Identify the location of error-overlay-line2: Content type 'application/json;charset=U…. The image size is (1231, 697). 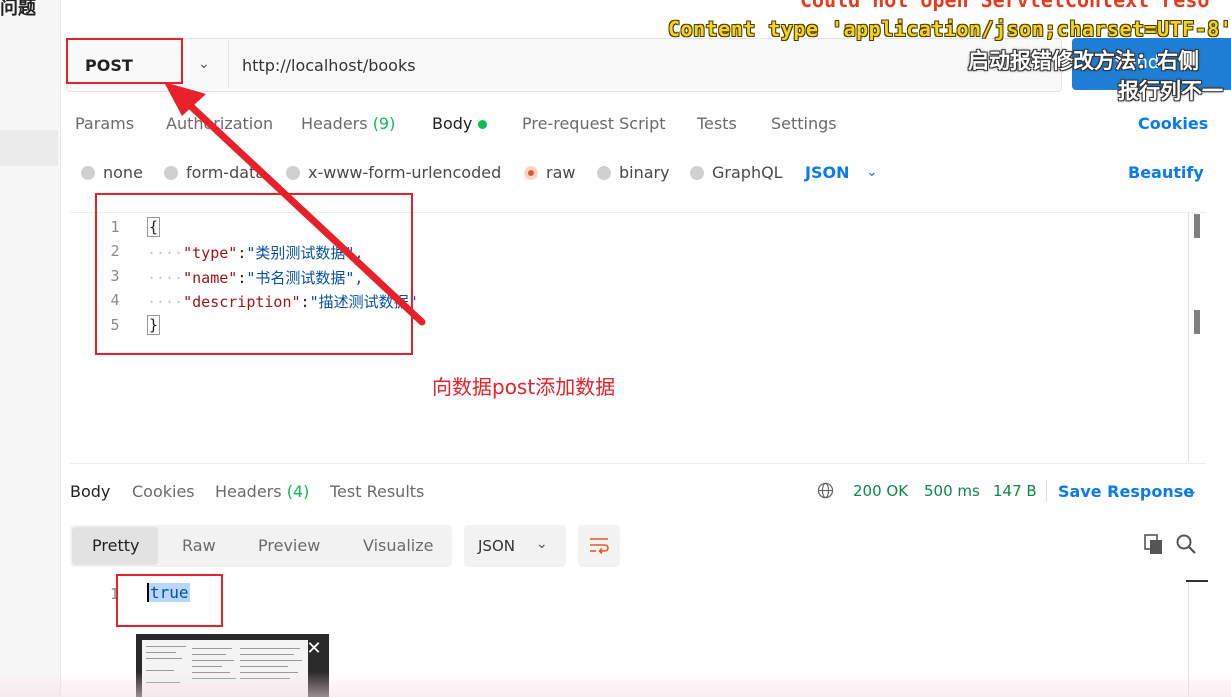
(949, 29).